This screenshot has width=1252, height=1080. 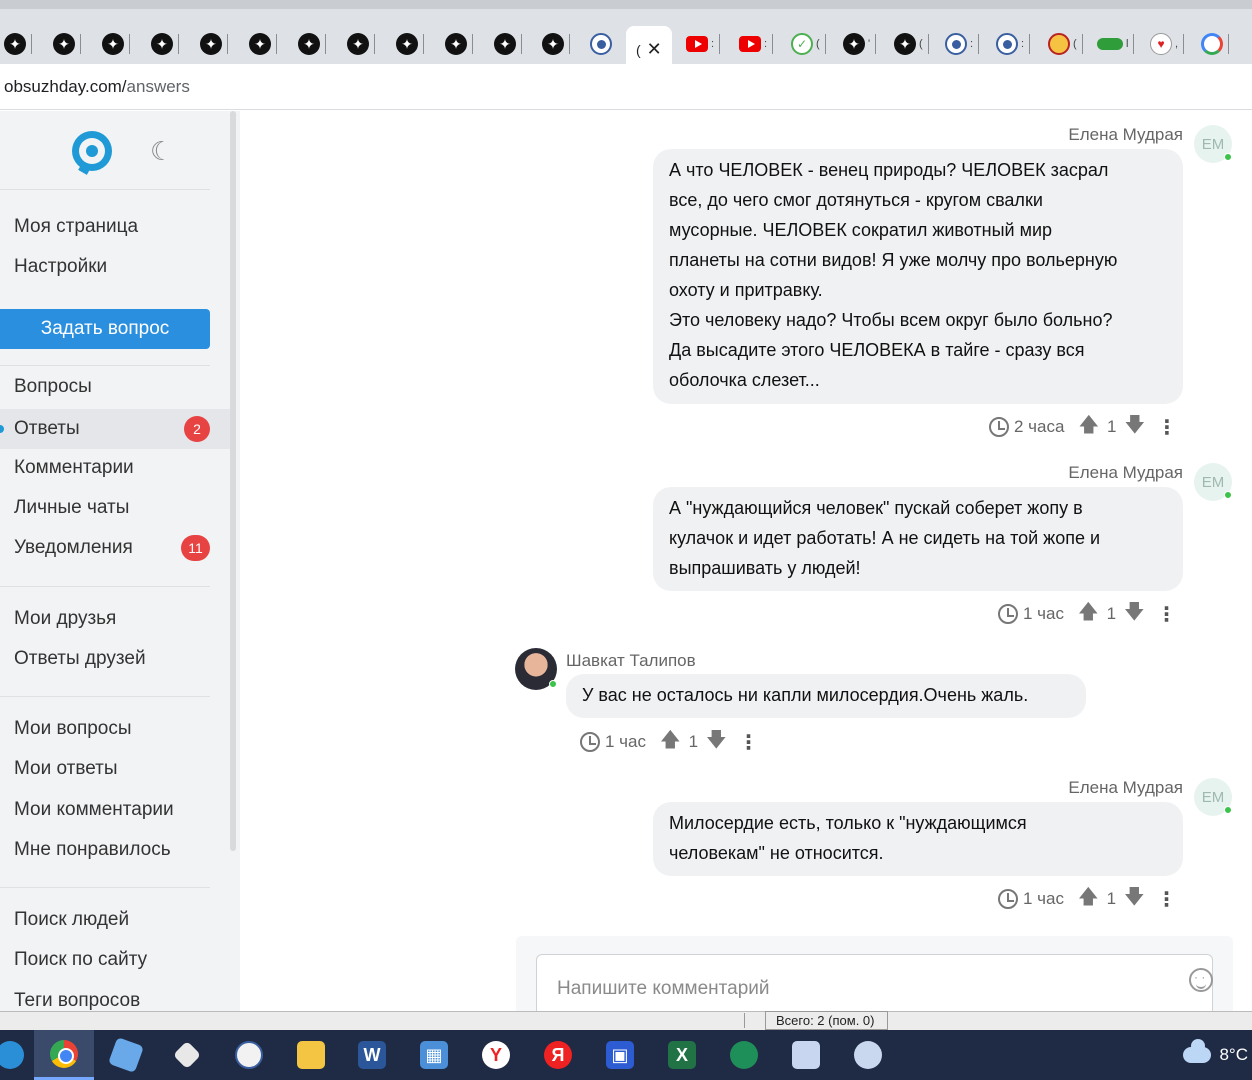 I want to click on moon-icon: ☾, so click(x=161, y=151).